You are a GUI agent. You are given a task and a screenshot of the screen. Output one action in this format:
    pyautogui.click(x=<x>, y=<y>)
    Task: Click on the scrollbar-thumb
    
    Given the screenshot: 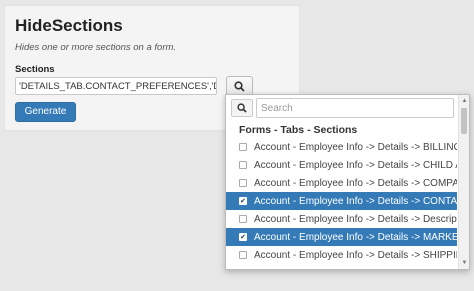 What is the action you would take?
    pyautogui.click(x=464, y=121)
    